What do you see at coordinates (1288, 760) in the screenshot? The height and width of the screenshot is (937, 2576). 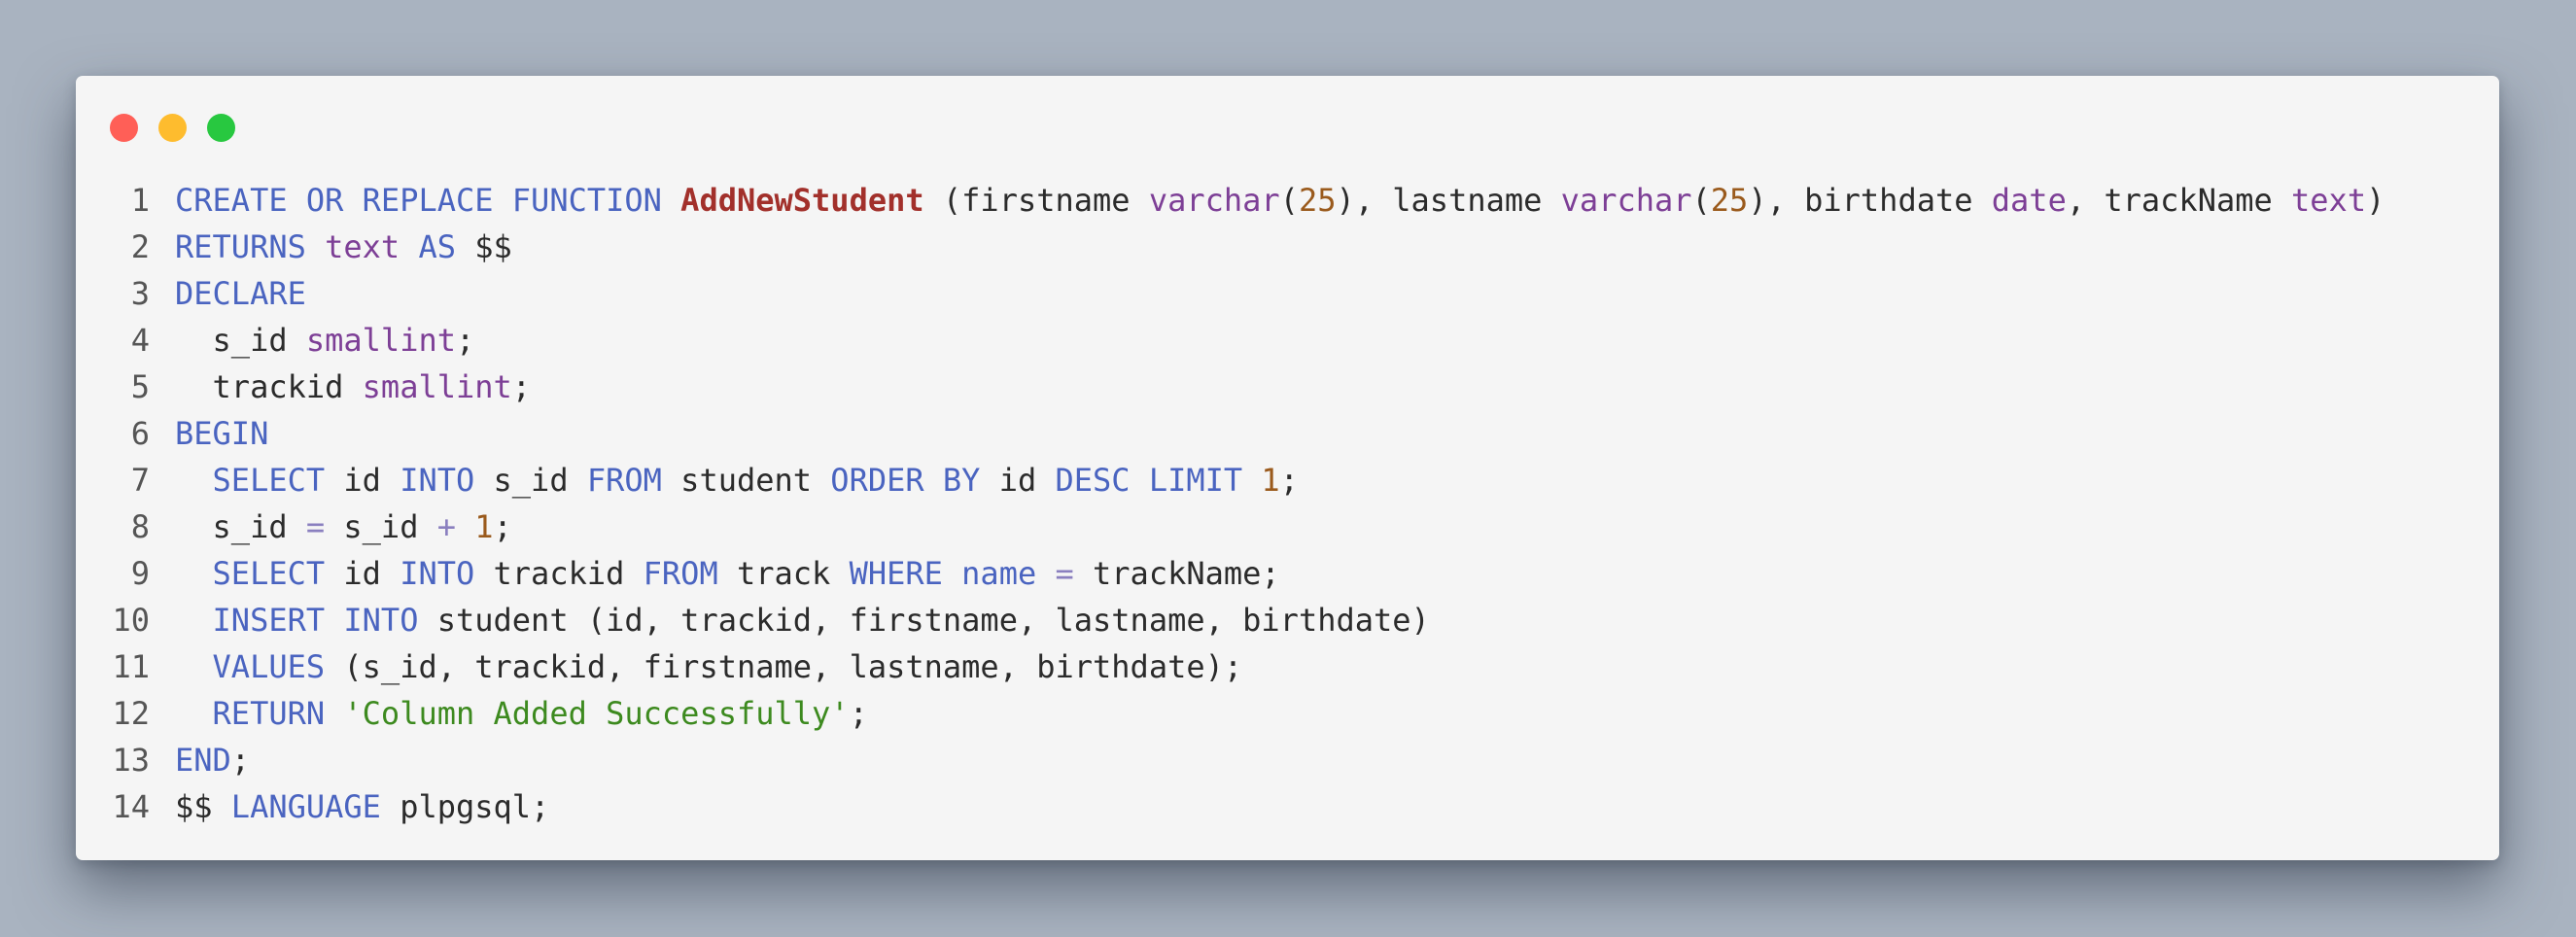 I see `code-line: 13 END;` at bounding box center [1288, 760].